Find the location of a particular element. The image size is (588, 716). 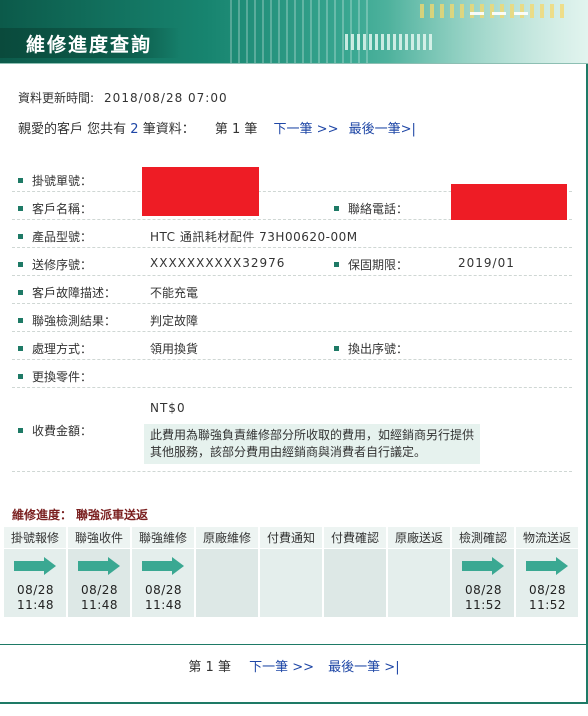

swap-serial-label: 換出序號： is located at coordinates (378, 349).